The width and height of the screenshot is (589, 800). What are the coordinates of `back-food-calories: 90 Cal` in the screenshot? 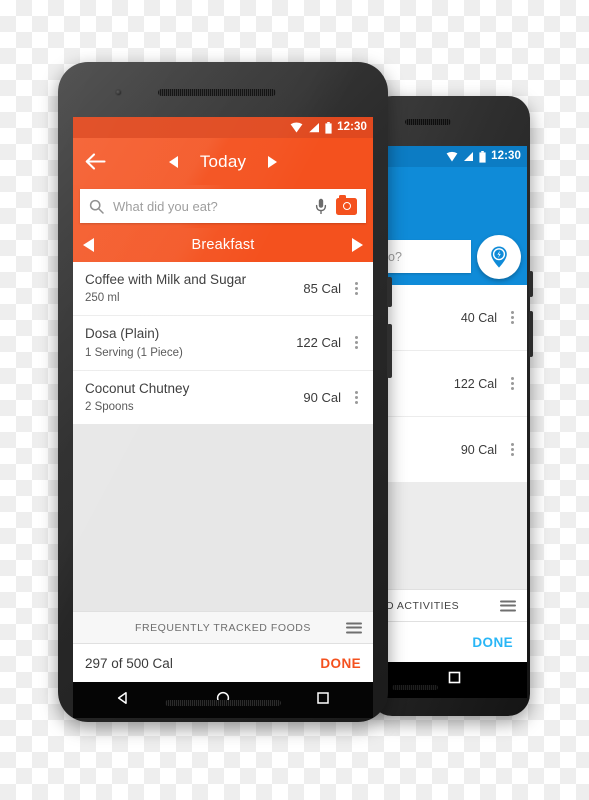 It's located at (478, 449).